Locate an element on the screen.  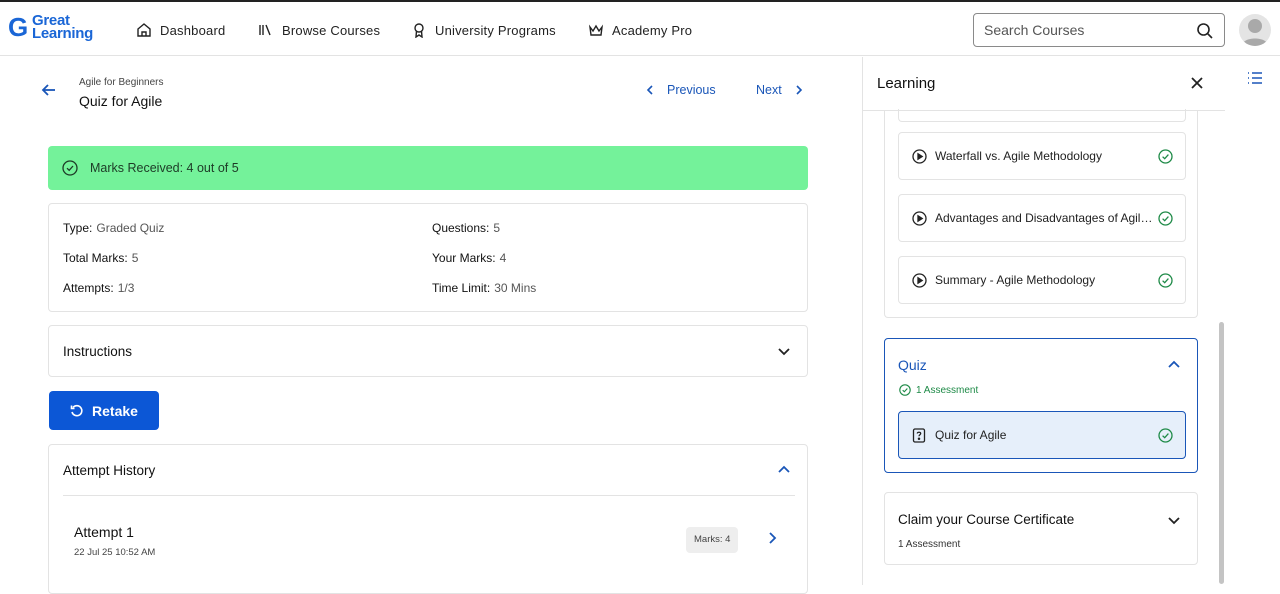
detail-your-marks: Your Marks: 4 is located at coordinates (469, 258).